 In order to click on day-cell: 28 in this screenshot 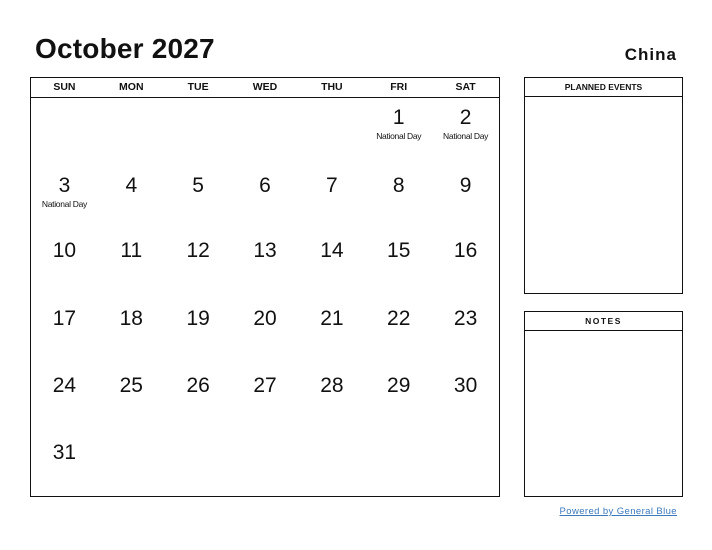, I will do `click(331, 399)`.